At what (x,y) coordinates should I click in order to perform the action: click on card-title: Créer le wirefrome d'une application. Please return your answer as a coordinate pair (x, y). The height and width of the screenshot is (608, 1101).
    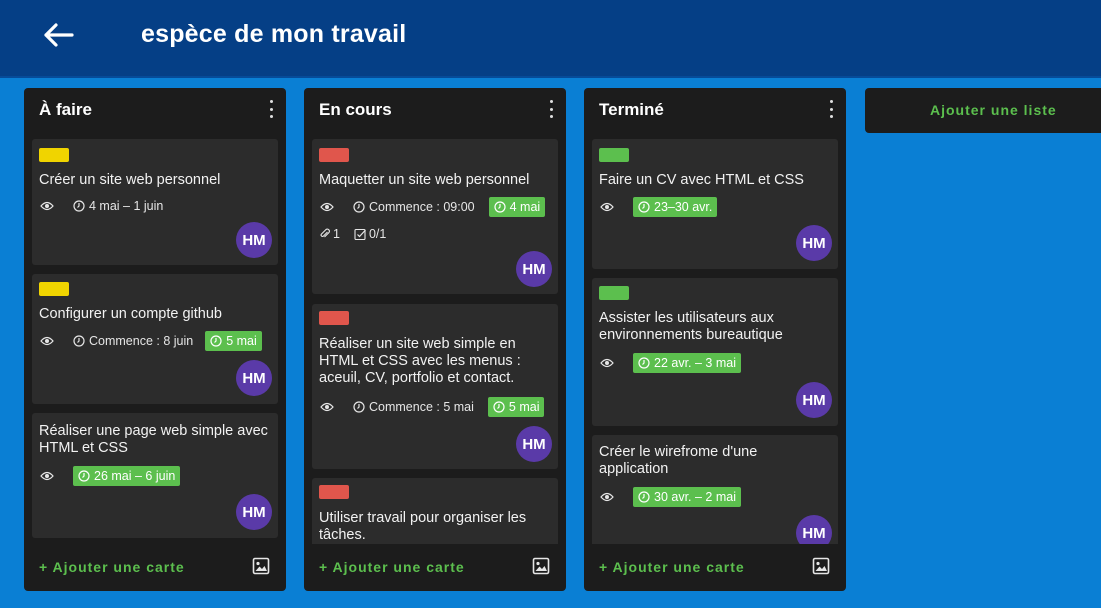
    Looking at the image, I should click on (678, 460).